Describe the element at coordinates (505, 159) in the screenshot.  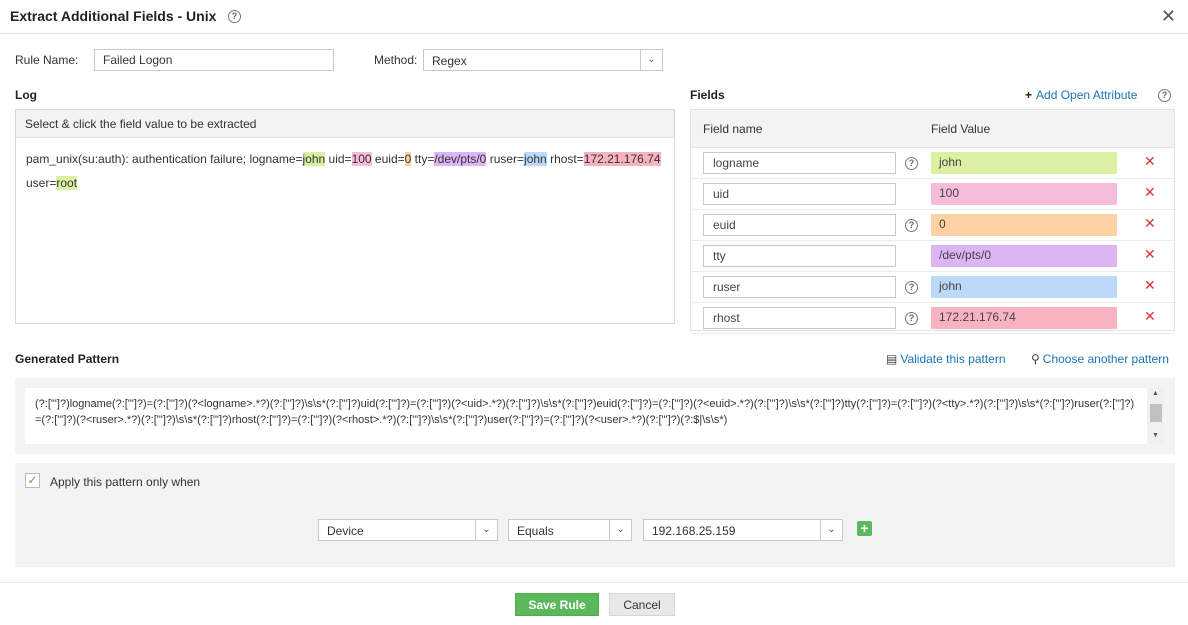
I see `log-segment: ruser=` at that location.